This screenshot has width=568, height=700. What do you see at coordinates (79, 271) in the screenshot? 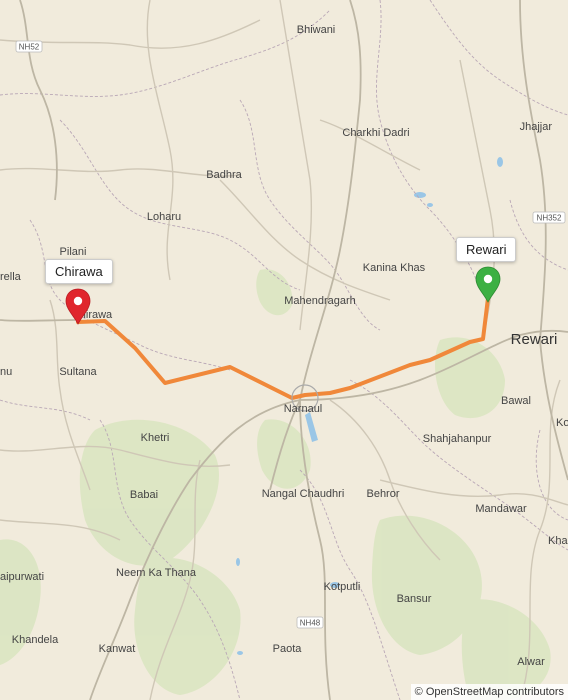
I see `start-popup-label: Chirawa` at bounding box center [79, 271].